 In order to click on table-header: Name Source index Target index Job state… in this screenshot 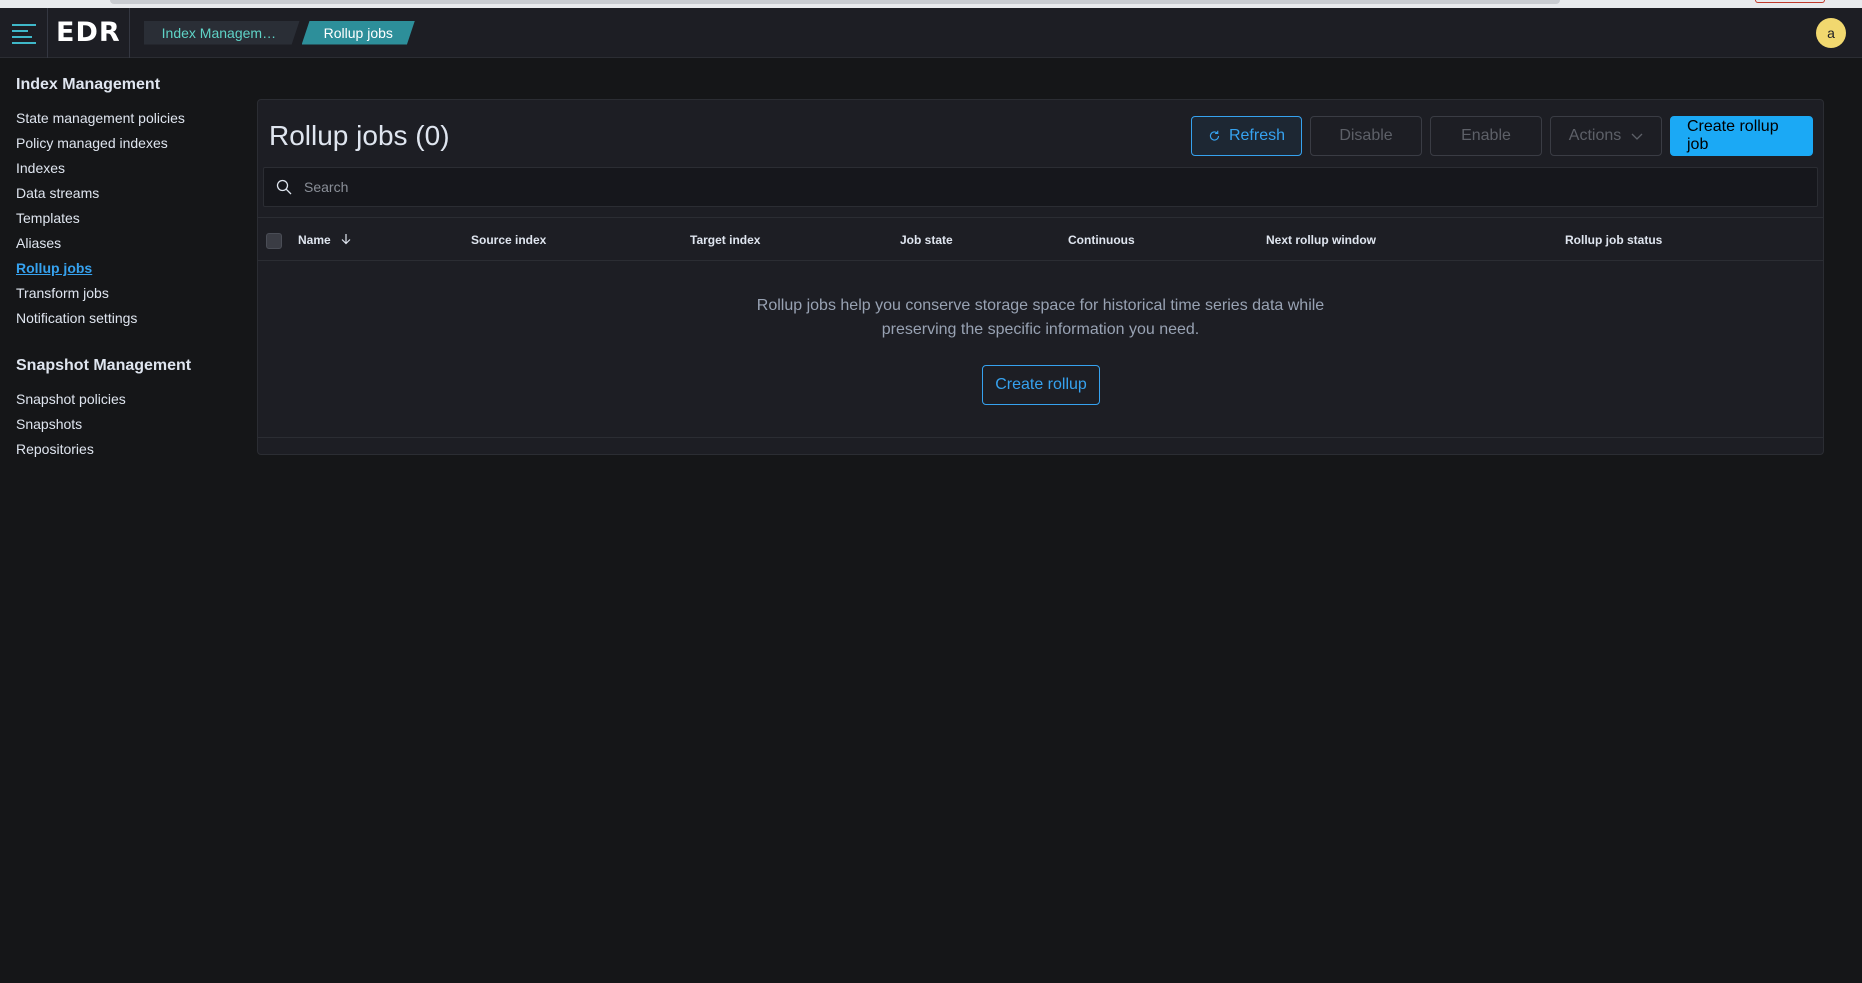, I will do `click(1040, 239)`.